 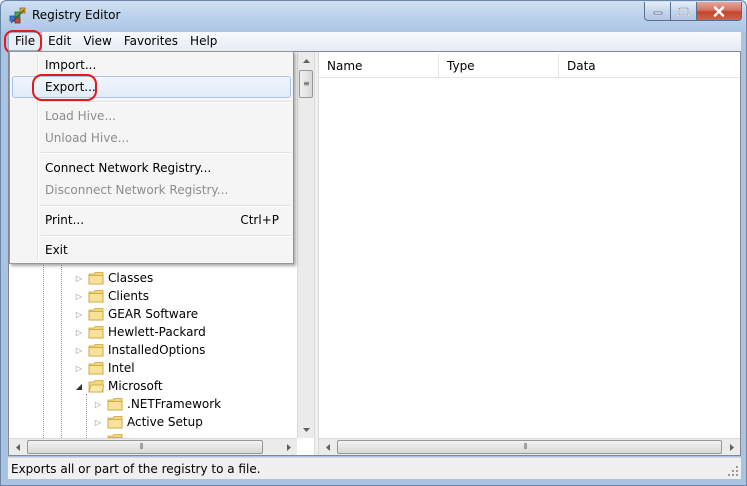 What do you see at coordinates (305, 245) in the screenshot?
I see `tree-vertical-scrollbar: ≡` at bounding box center [305, 245].